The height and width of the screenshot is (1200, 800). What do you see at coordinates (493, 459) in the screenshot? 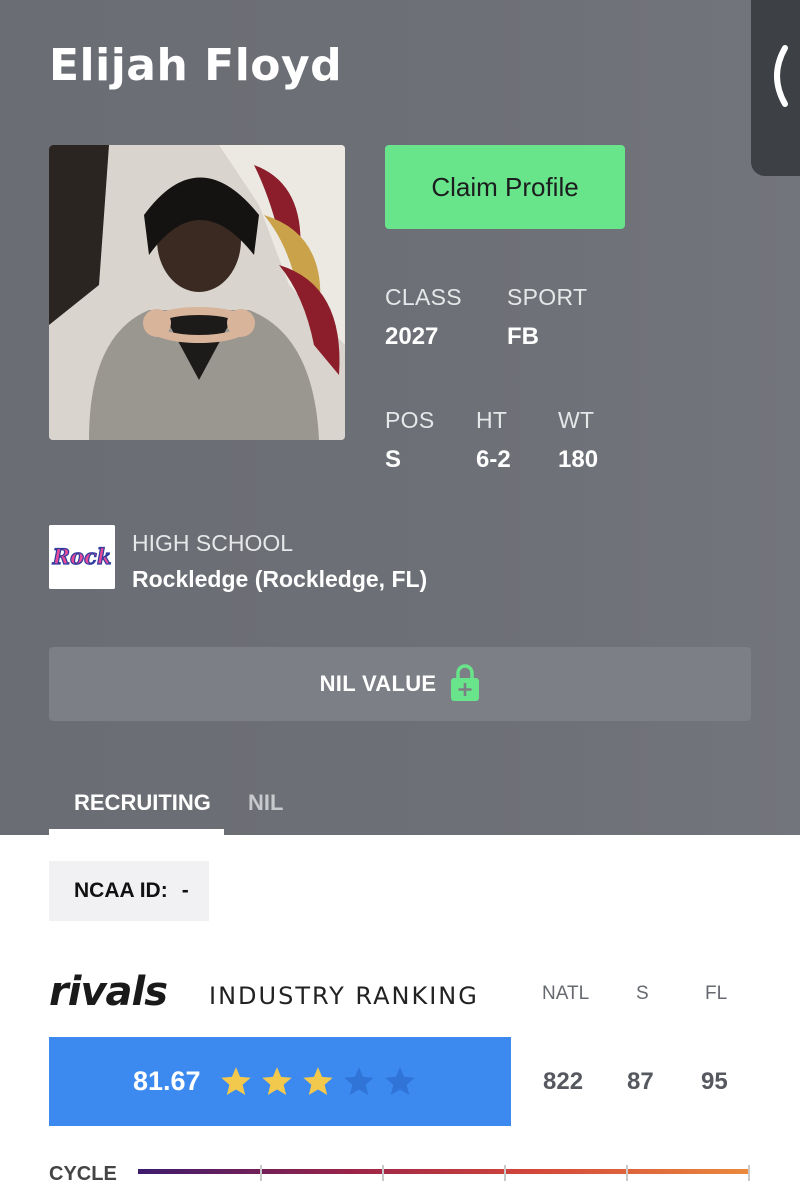
I see `ht-value: 6-2` at bounding box center [493, 459].